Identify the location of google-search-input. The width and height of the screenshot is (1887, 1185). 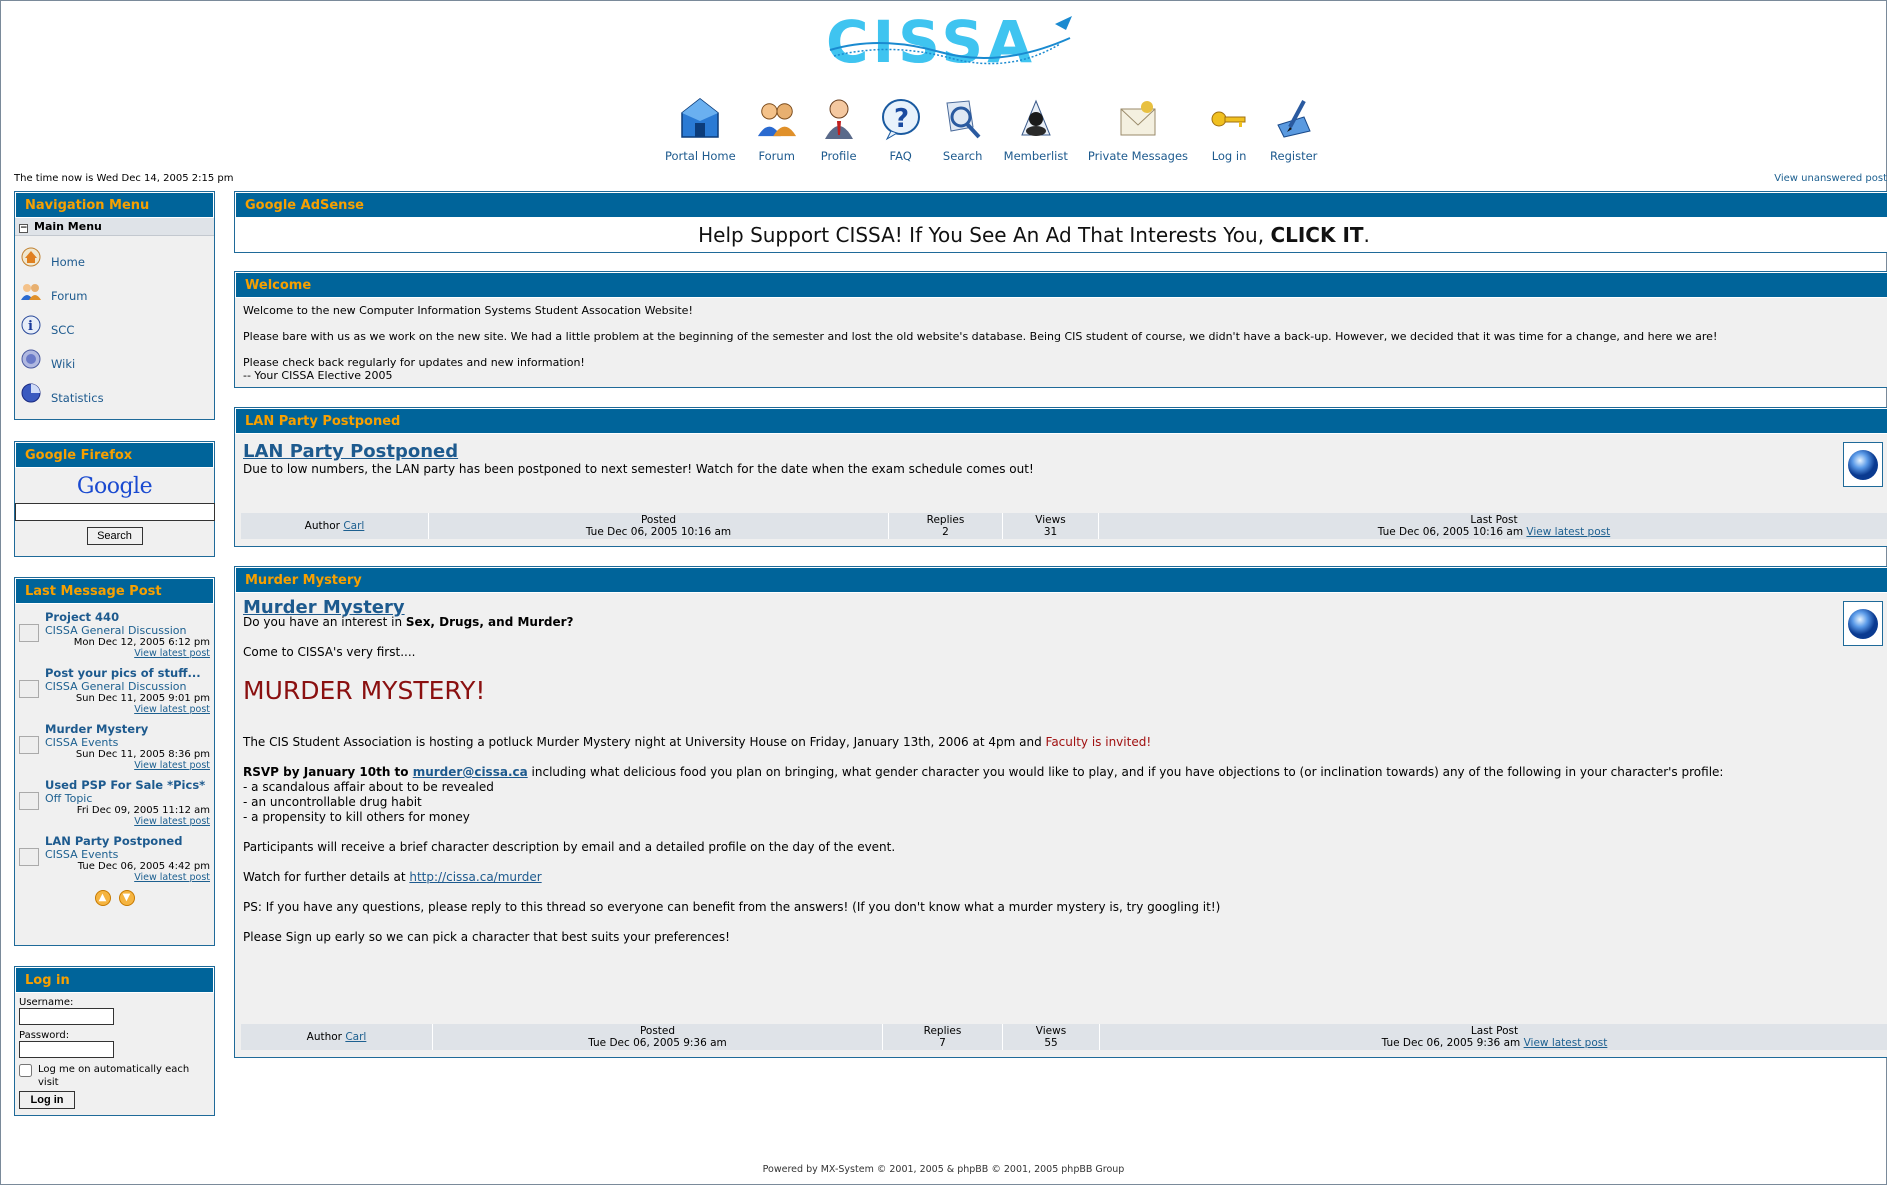
(115, 512).